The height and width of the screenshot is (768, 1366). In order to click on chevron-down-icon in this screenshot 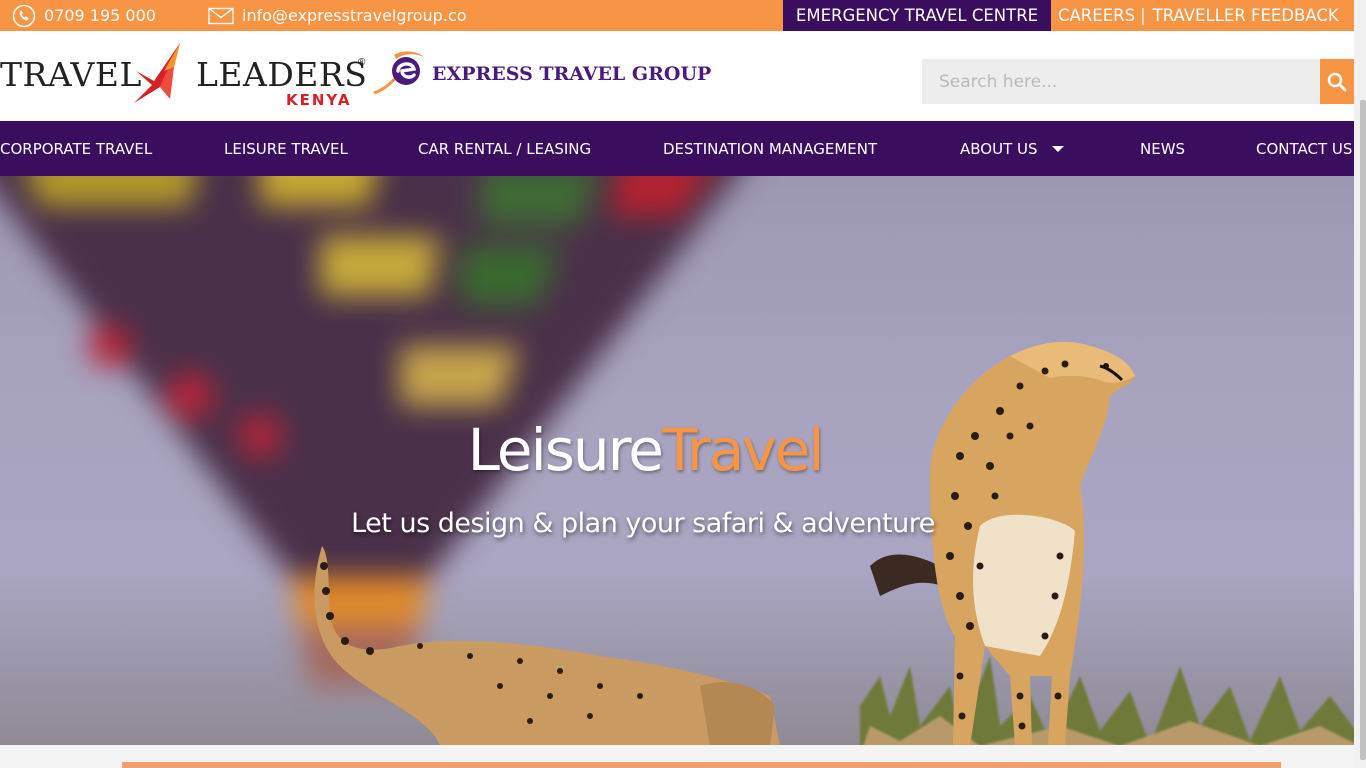, I will do `click(1057, 148)`.